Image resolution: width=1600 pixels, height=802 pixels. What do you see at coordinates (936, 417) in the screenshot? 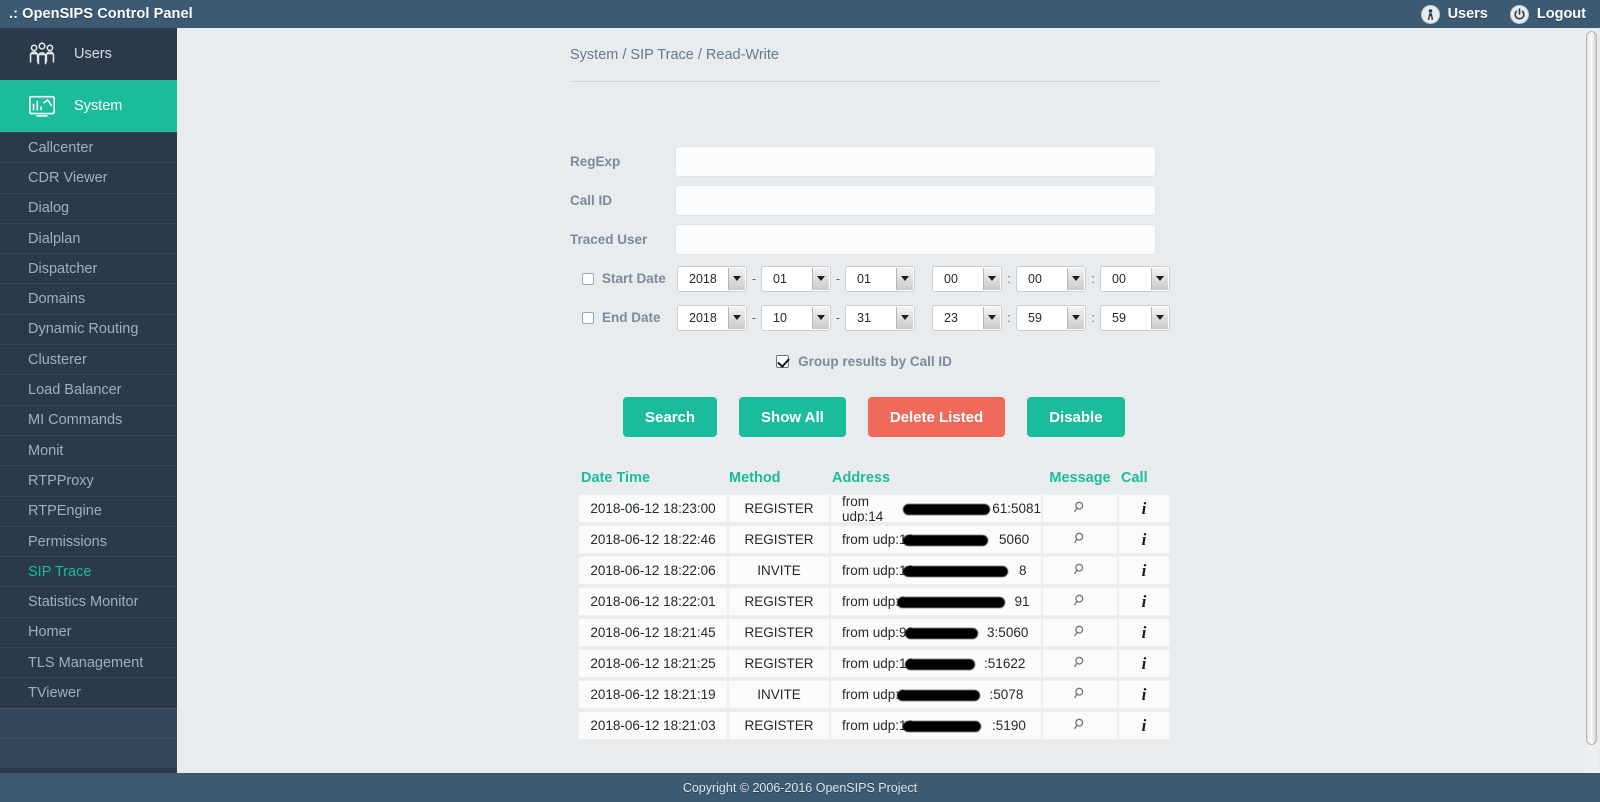
I see `delete-listed-button: Delete Listed` at bounding box center [936, 417].